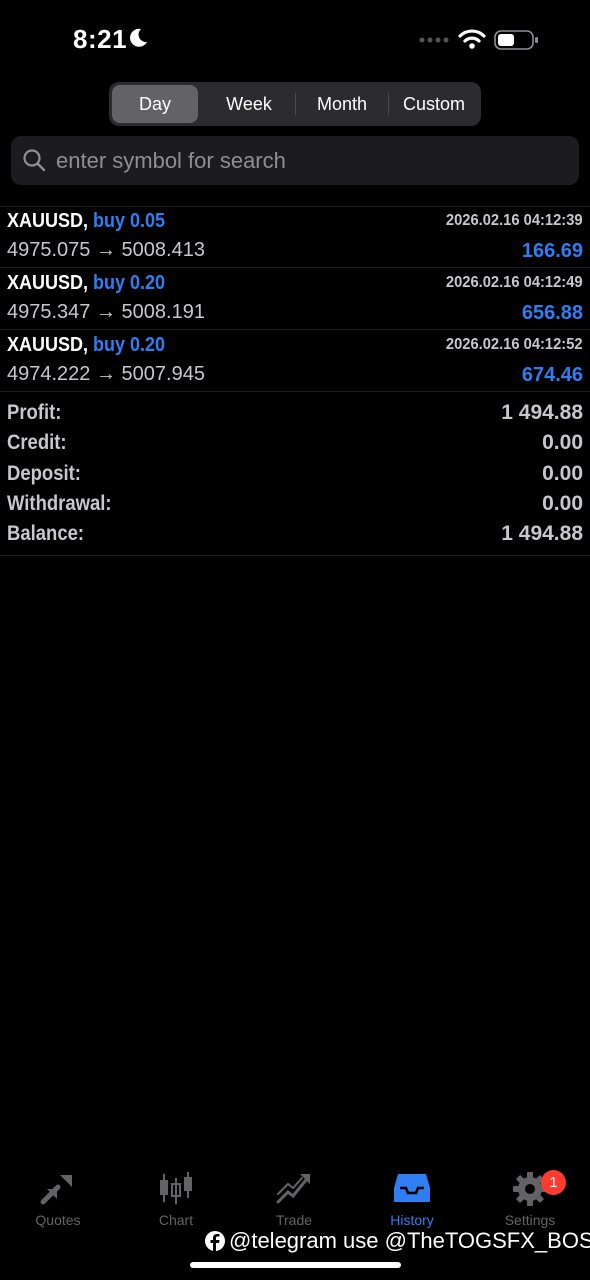 The width and height of the screenshot is (590, 1280). What do you see at coordinates (295, 537) in the screenshot?
I see `summary-balance: Balance: 1 494.88` at bounding box center [295, 537].